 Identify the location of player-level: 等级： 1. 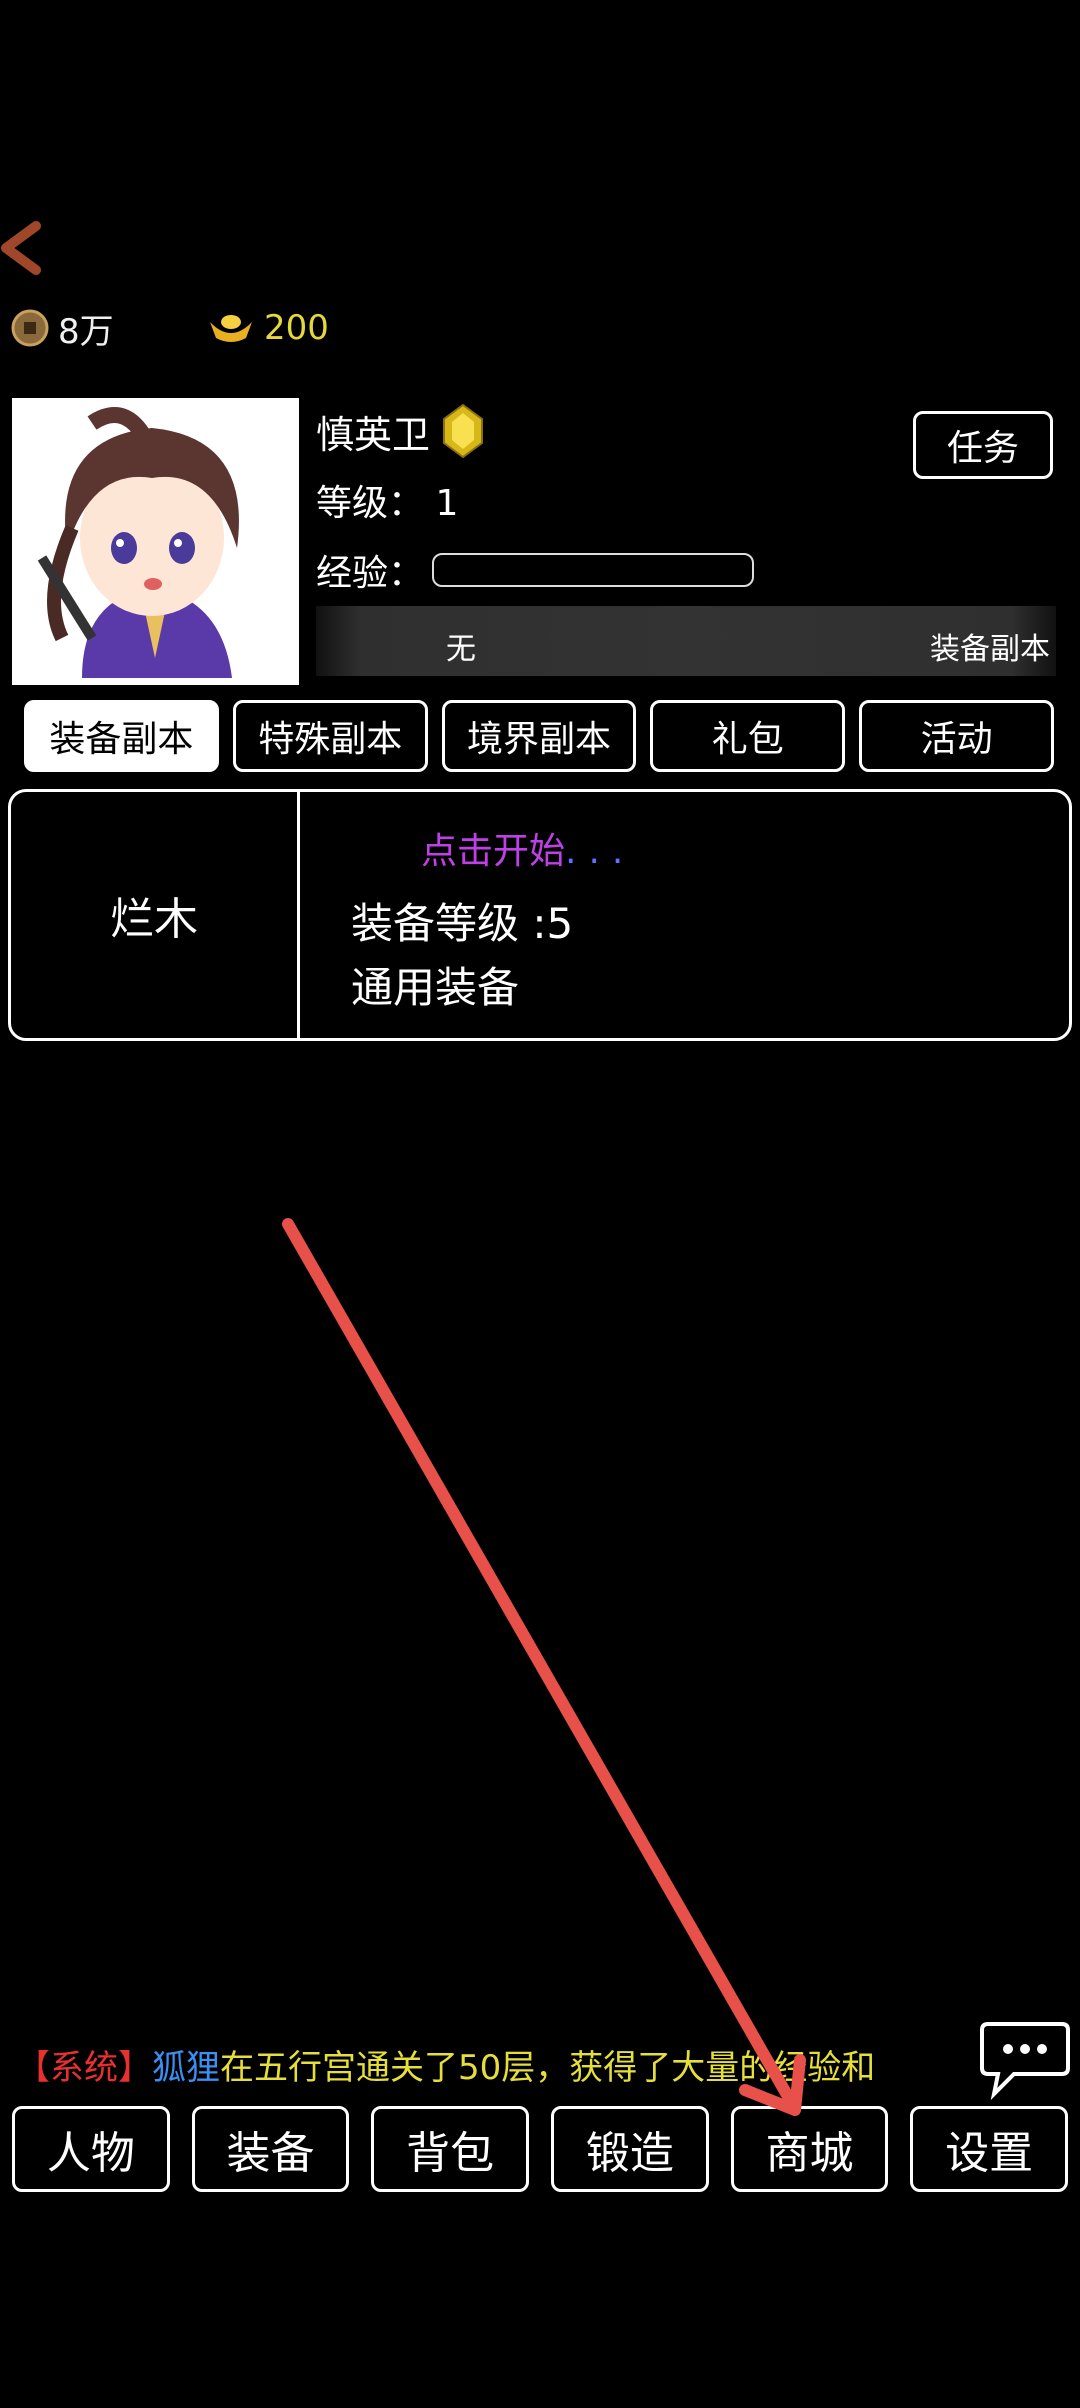
(387, 500).